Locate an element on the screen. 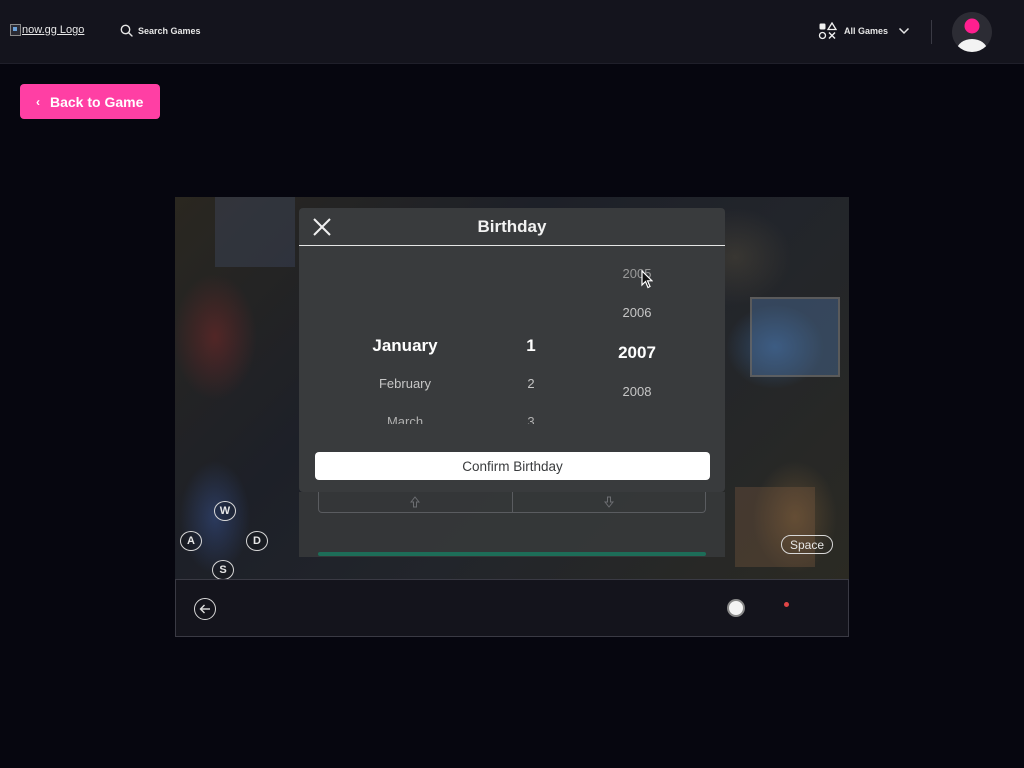  underlay-green-bar is located at coordinates (512, 554).